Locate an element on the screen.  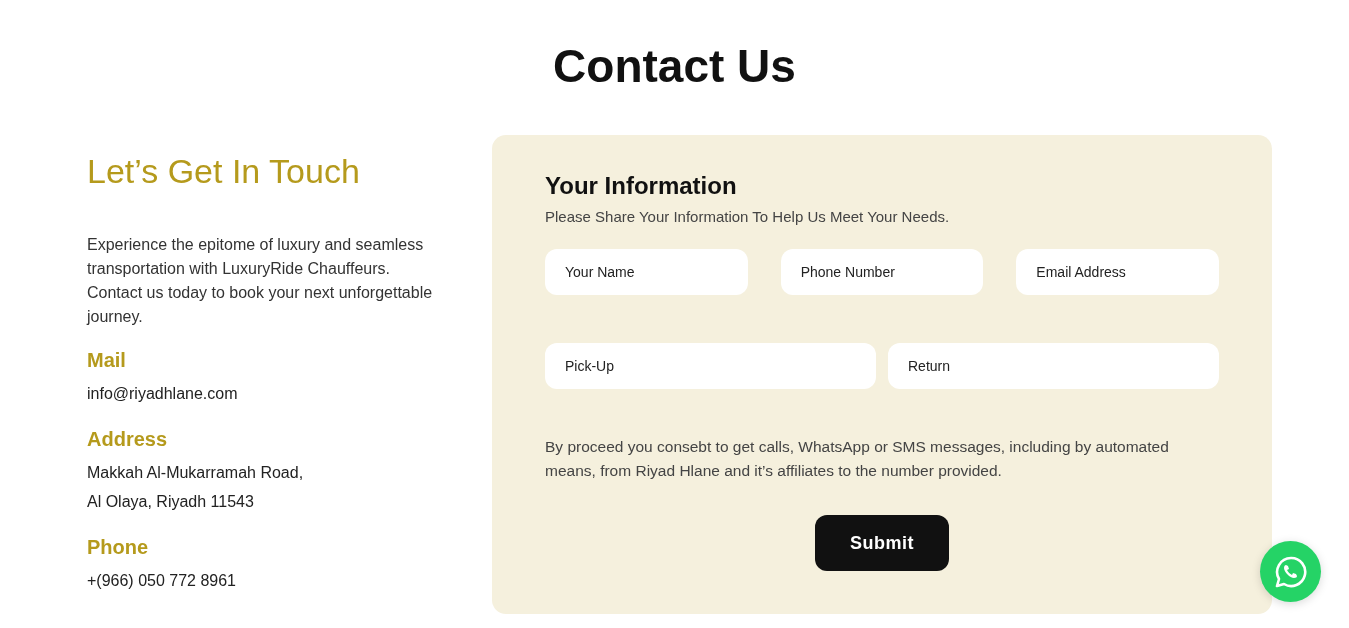
input-field: Email Address is located at coordinates (1117, 272).